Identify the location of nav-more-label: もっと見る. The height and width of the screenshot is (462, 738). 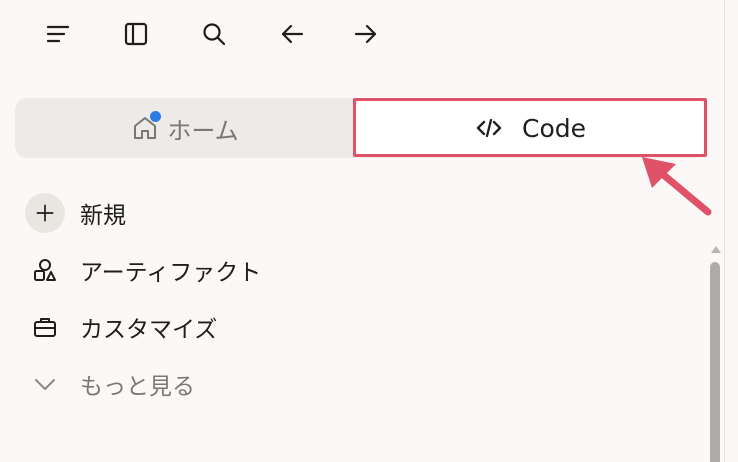
(137, 387).